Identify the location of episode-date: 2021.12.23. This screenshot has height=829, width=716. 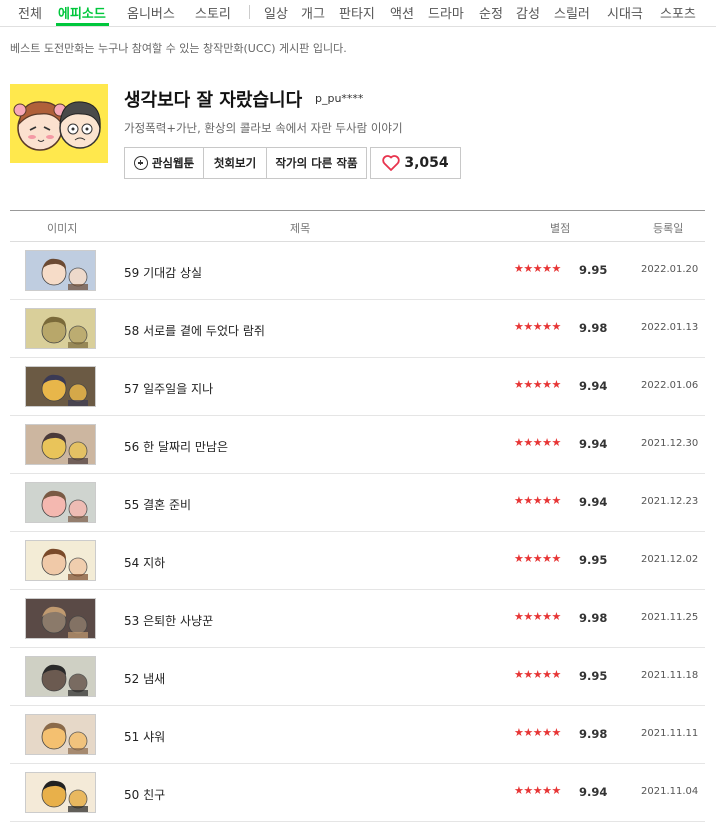
(670, 501).